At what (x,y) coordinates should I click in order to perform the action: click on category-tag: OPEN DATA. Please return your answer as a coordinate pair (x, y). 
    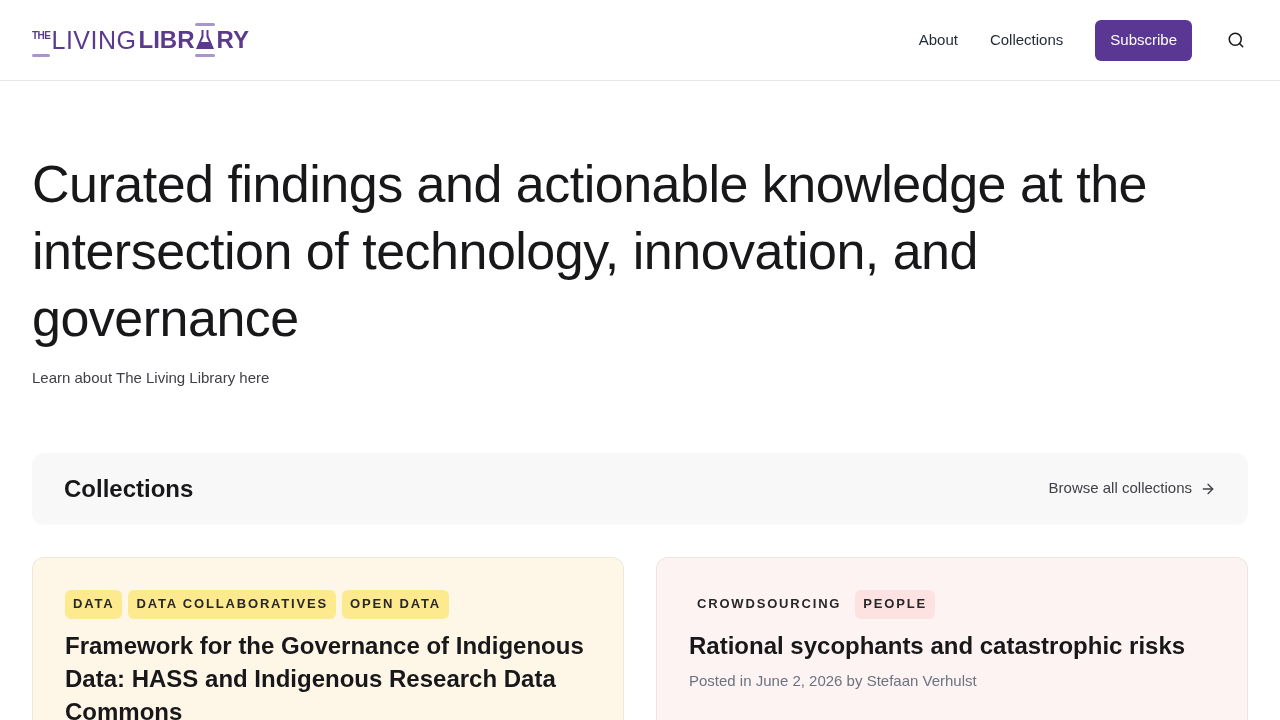
    Looking at the image, I should click on (396, 604).